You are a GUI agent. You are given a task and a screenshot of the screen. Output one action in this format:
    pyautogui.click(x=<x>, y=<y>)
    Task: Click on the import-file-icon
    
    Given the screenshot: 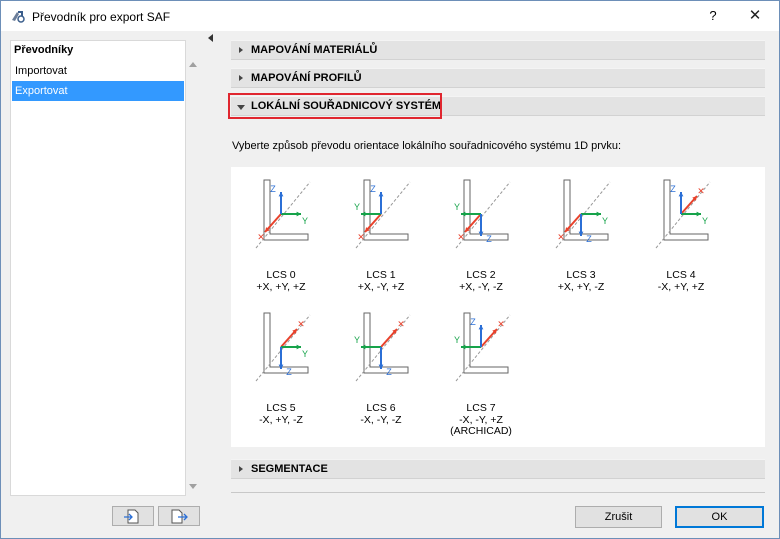 What is the action you would take?
    pyautogui.click(x=131, y=516)
    